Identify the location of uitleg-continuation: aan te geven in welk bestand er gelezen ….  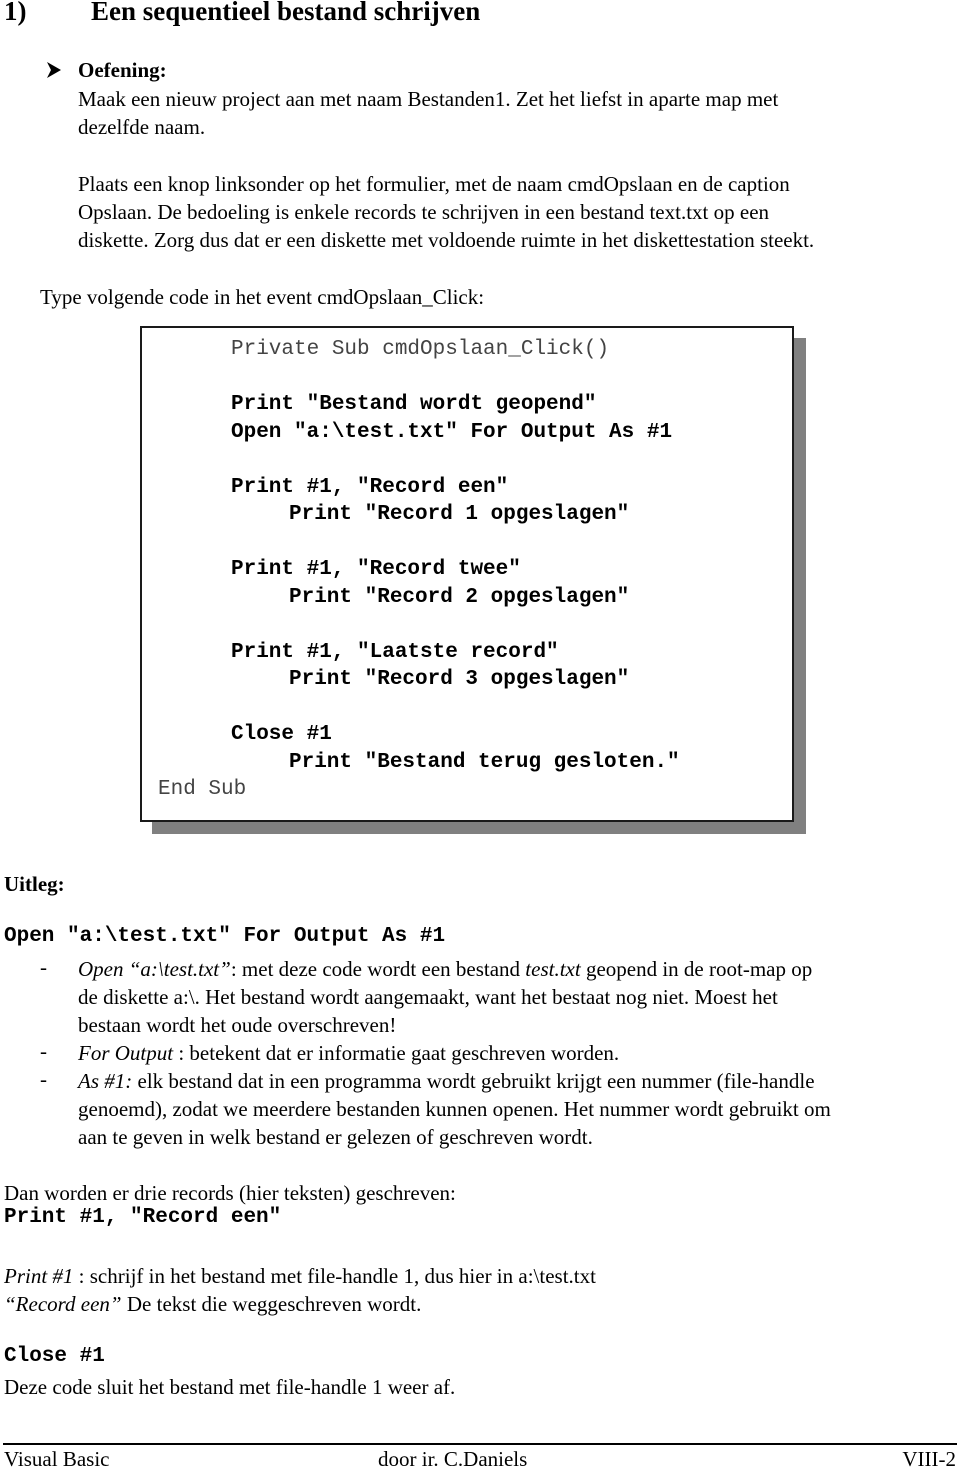
(335, 1137).